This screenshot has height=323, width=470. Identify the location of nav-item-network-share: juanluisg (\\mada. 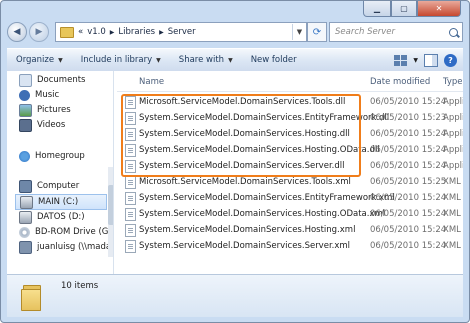
(65, 247).